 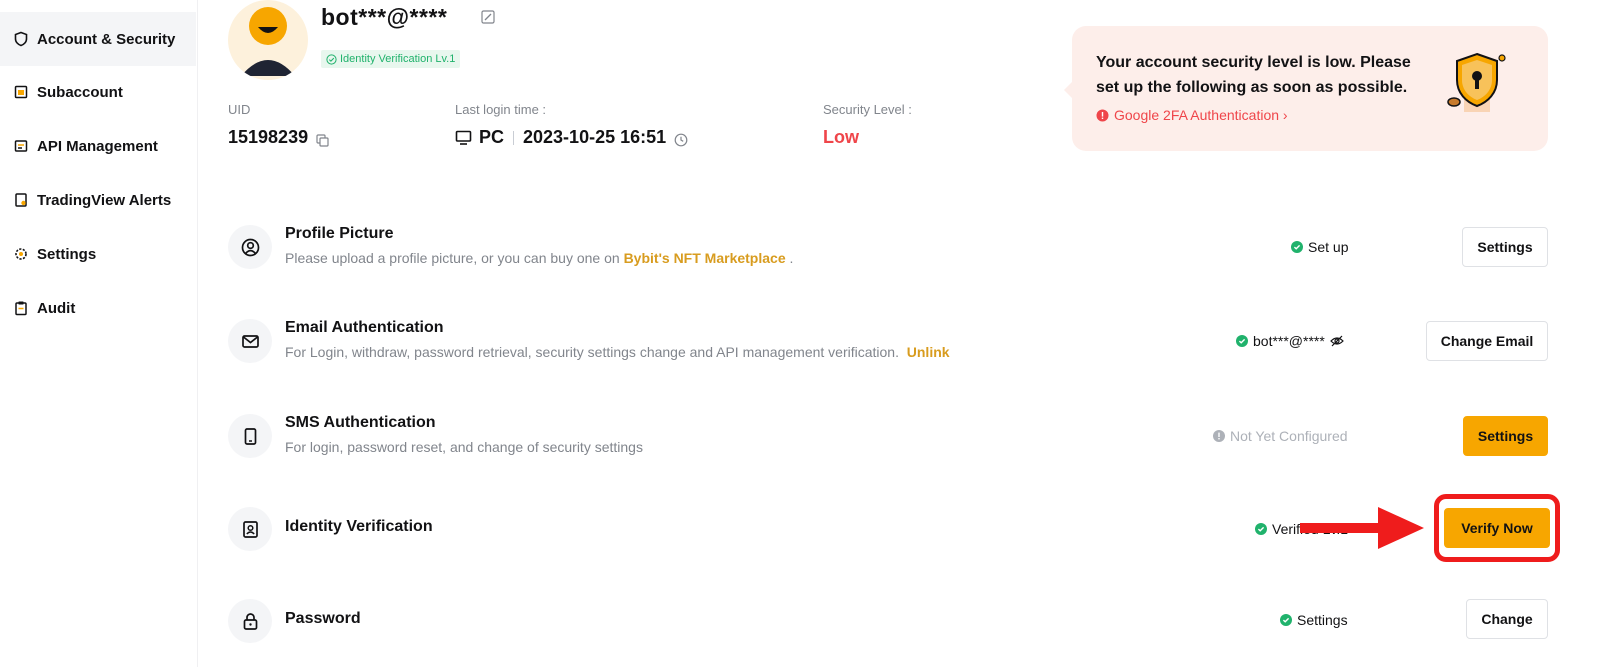 What do you see at coordinates (106, 39) in the screenshot?
I see `sidebar-item-label: Account & Security` at bounding box center [106, 39].